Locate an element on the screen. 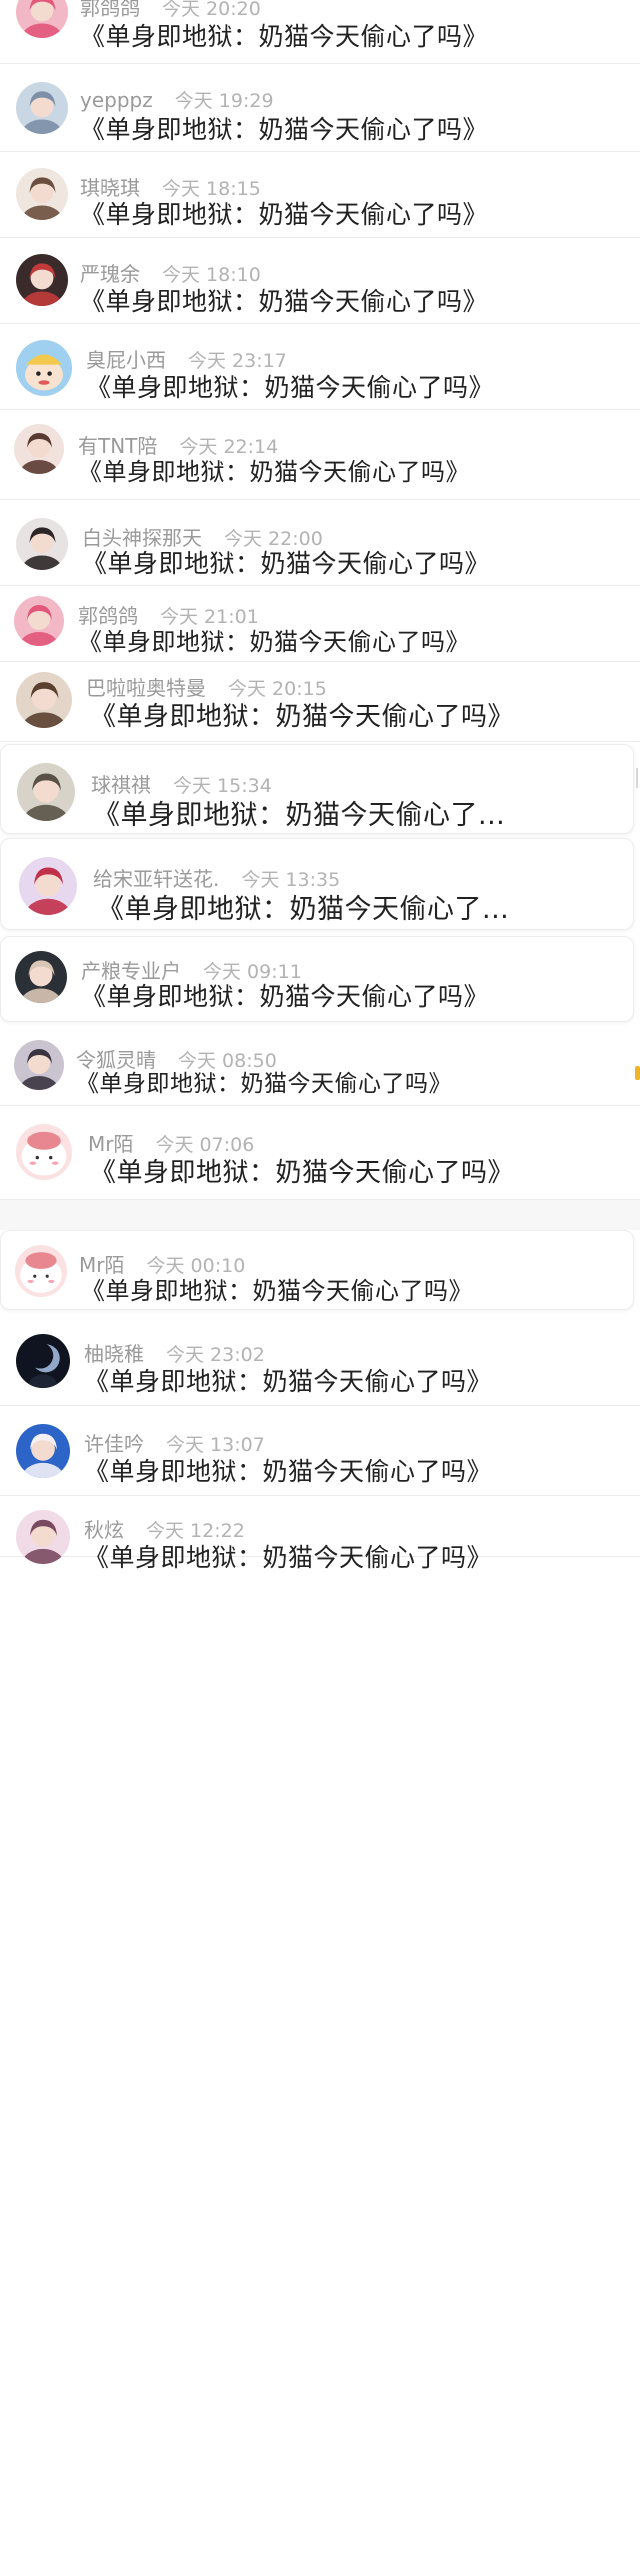 The height and width of the screenshot is (2557, 640). comment-row: 巴啦啦奥特曼 今天 20:15 《单身即地狱：奶猫今天偷心了吗》 is located at coordinates (320, 702).